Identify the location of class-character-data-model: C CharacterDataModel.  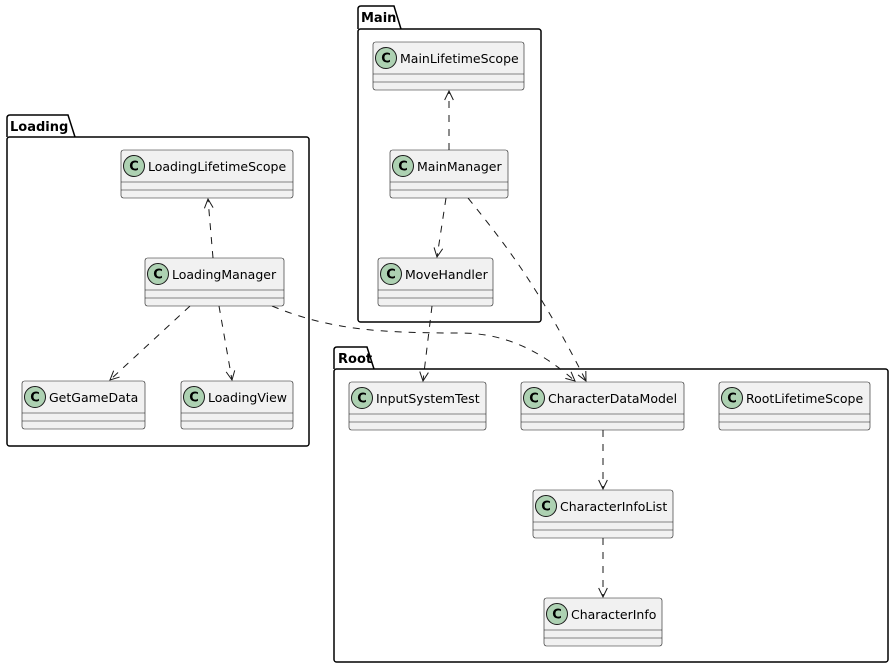
(602, 406).